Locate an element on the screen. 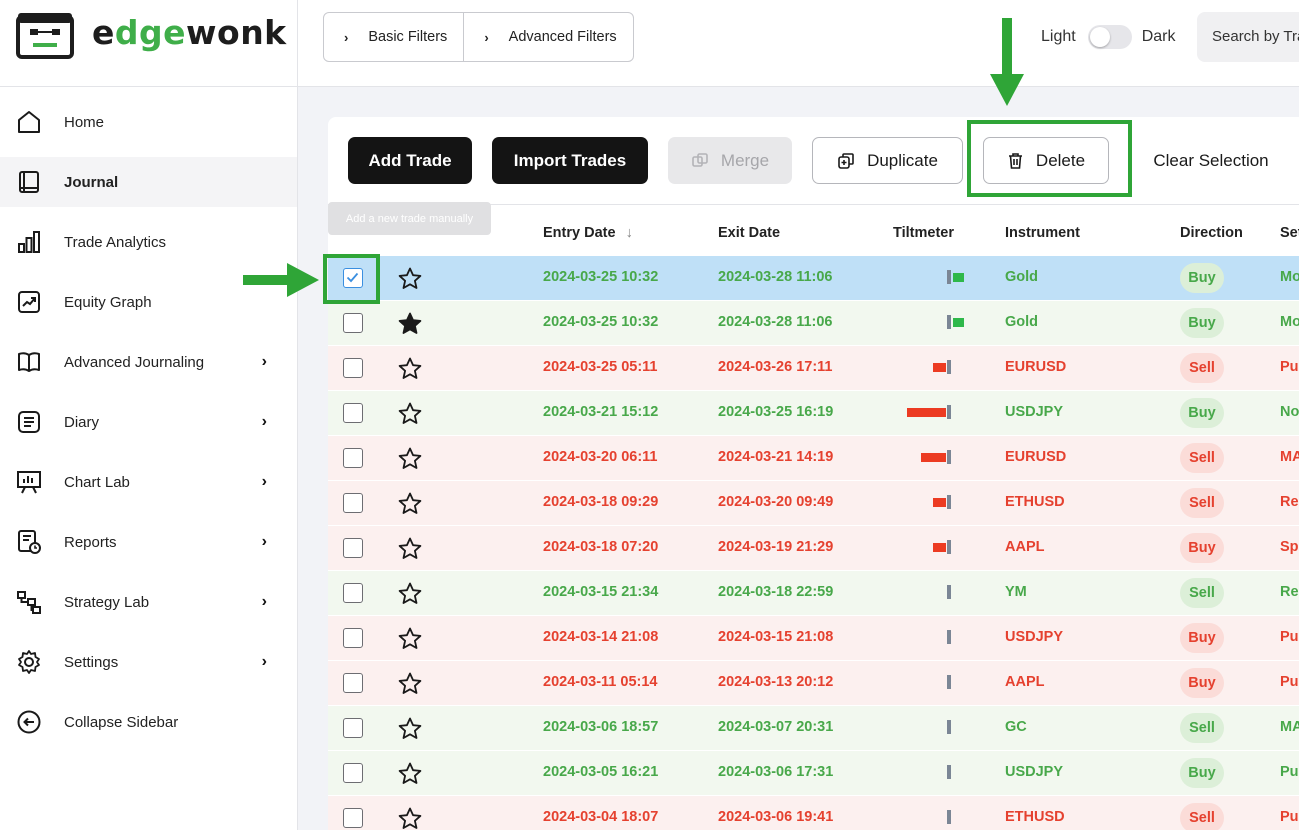  sidebar-item-reports: Reports › is located at coordinates (148, 542).